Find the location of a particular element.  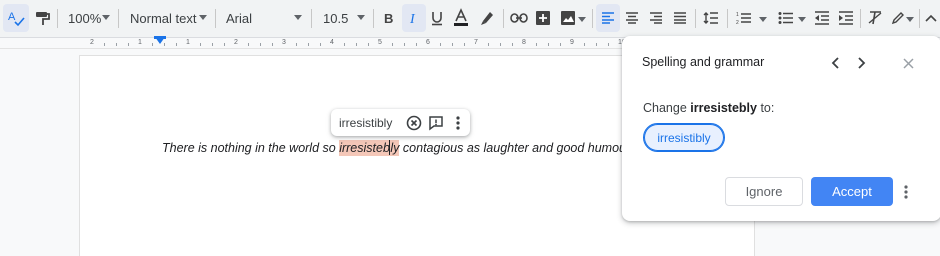

change-prefix: Change is located at coordinates (667, 108).